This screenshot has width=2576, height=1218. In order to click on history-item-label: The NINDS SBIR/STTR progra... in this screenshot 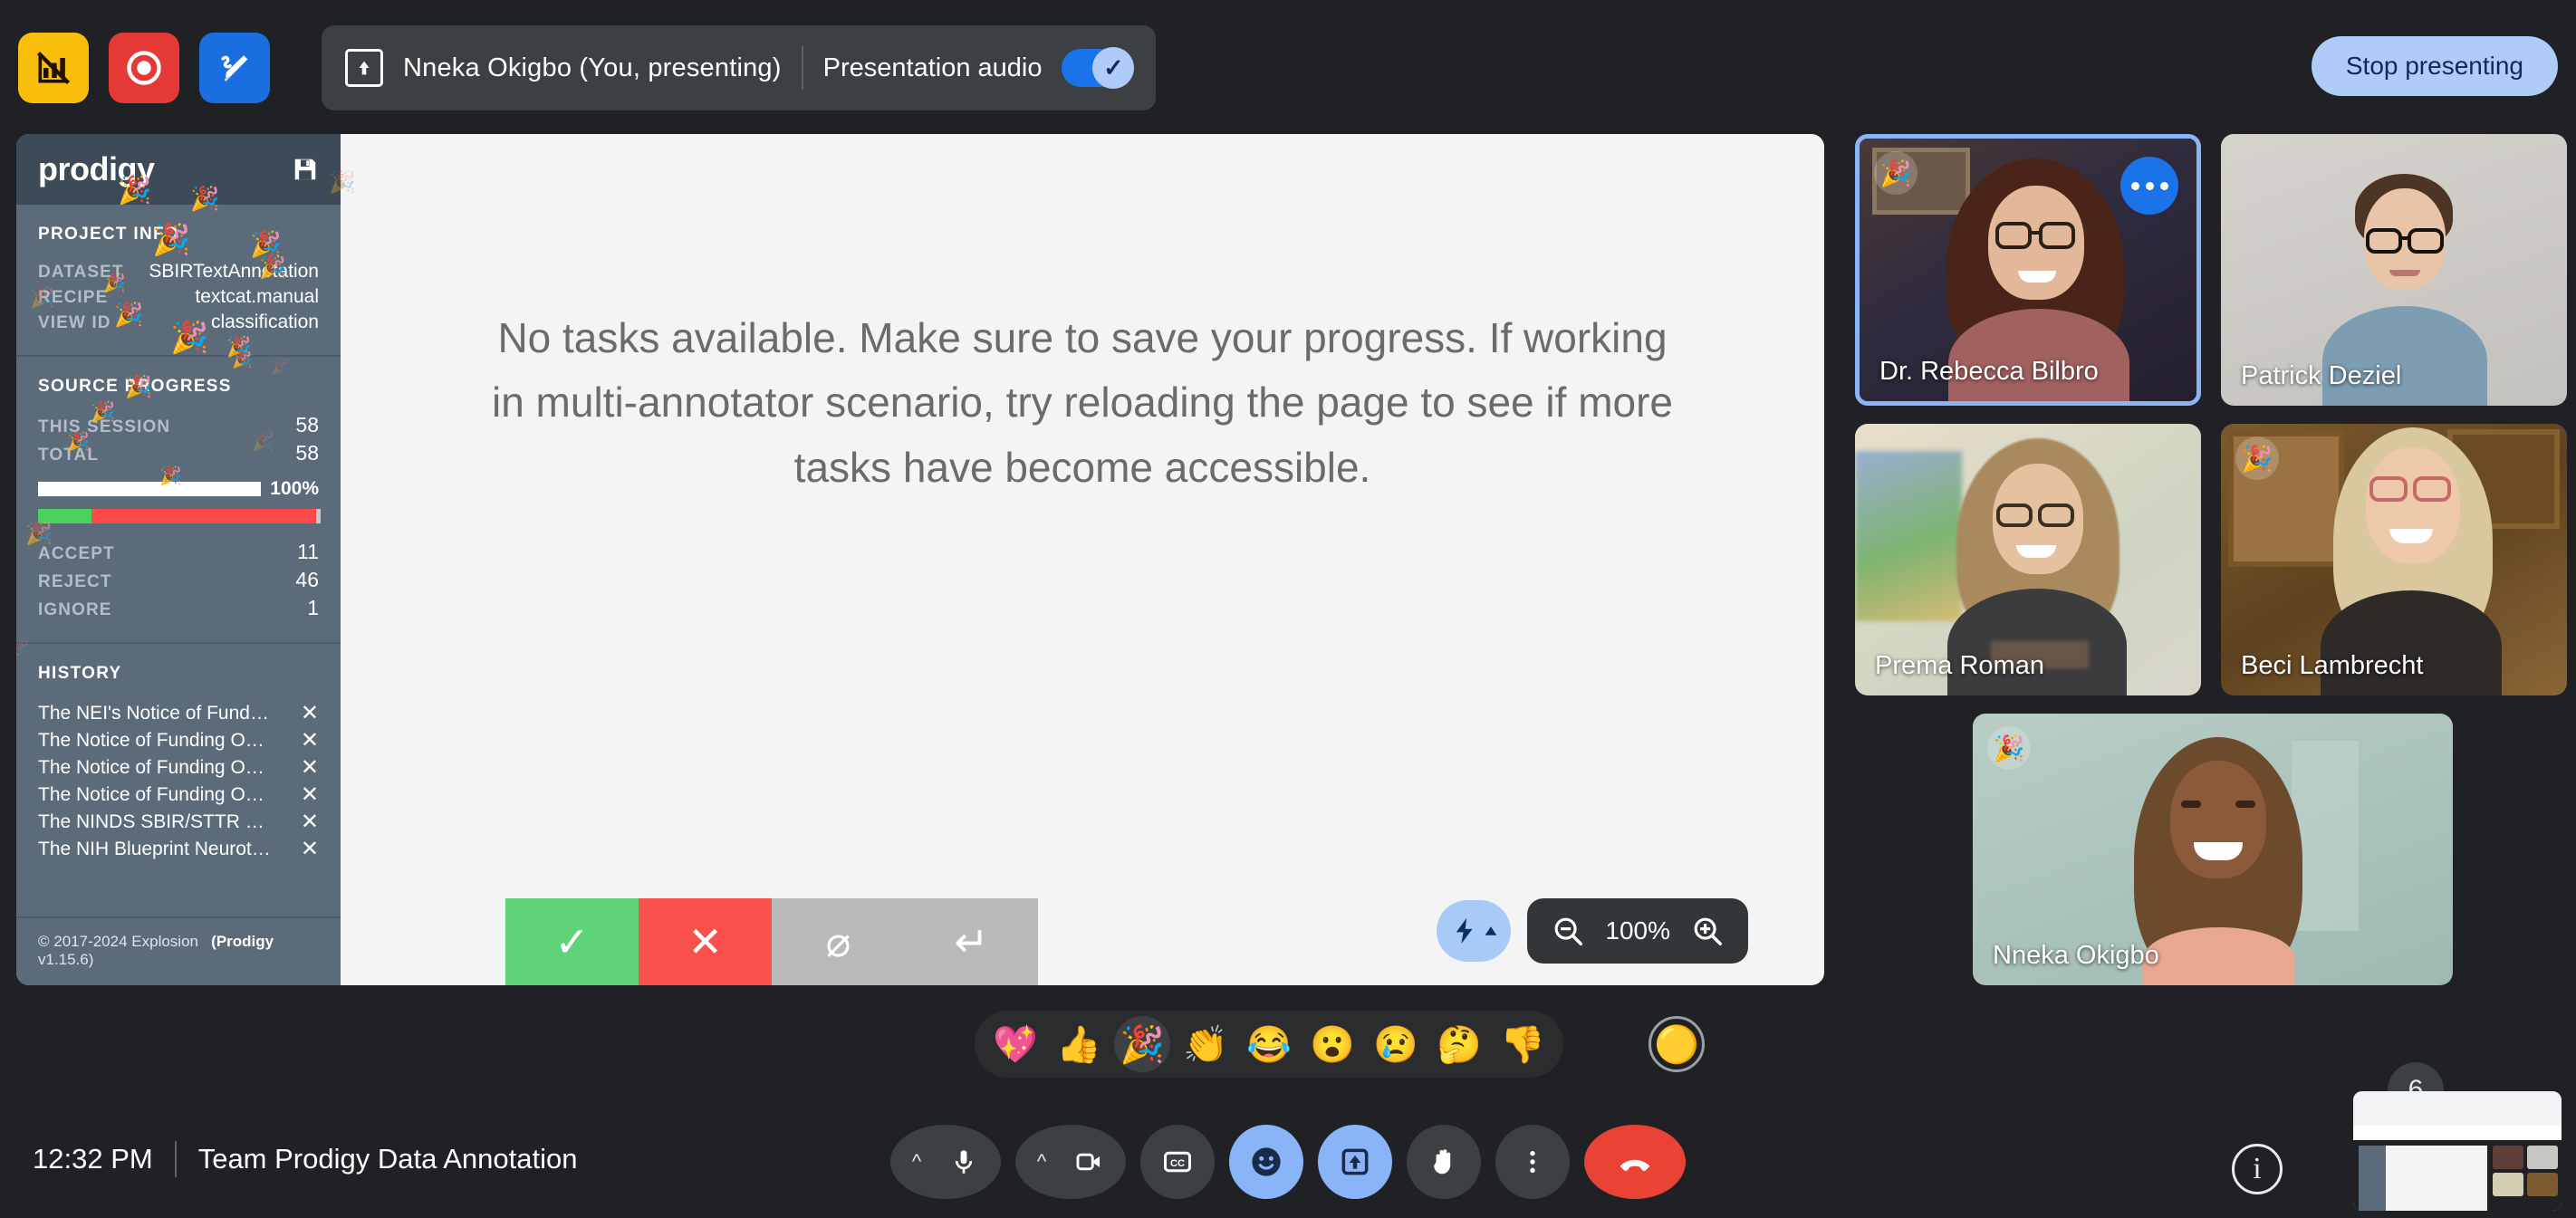, I will do `click(155, 821)`.